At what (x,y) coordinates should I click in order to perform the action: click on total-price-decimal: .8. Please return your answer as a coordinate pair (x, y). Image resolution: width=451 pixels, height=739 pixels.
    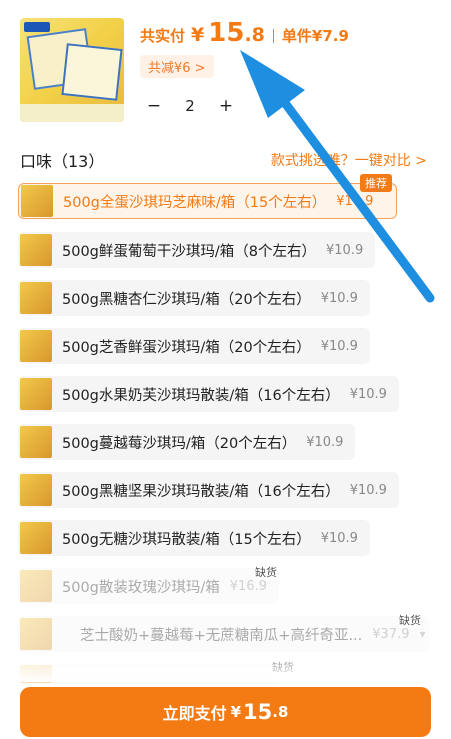
    Looking at the image, I should click on (254, 35).